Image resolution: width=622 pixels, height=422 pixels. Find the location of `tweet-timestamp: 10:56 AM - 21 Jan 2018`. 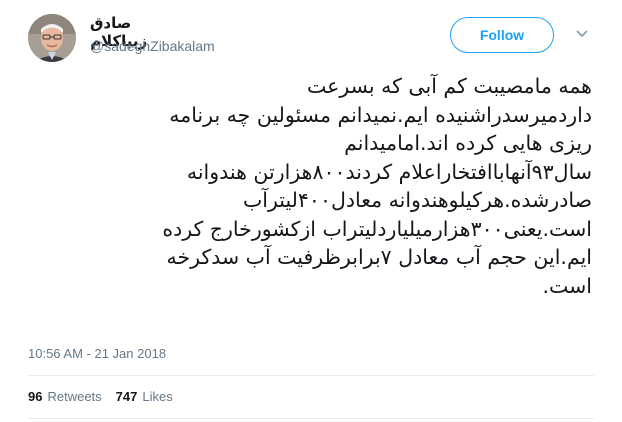

tweet-timestamp: 10:56 AM - 21 Jan 2018 is located at coordinates (97, 353).